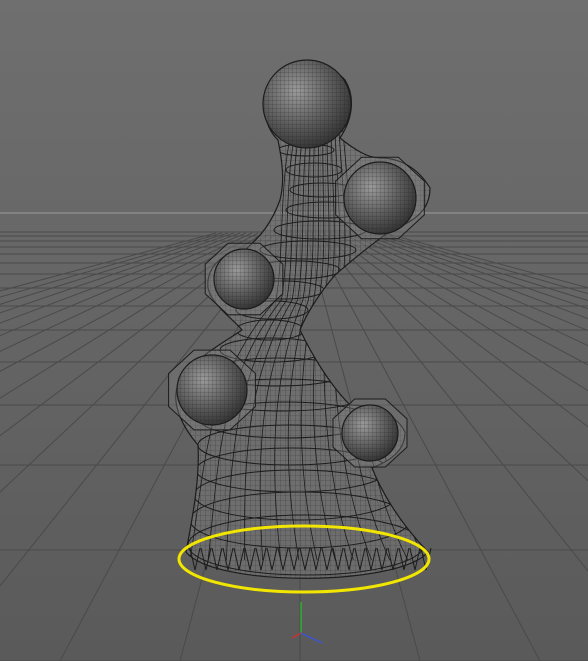 The height and width of the screenshot is (661, 588). I want to click on upper-right-sphere, so click(380, 198).